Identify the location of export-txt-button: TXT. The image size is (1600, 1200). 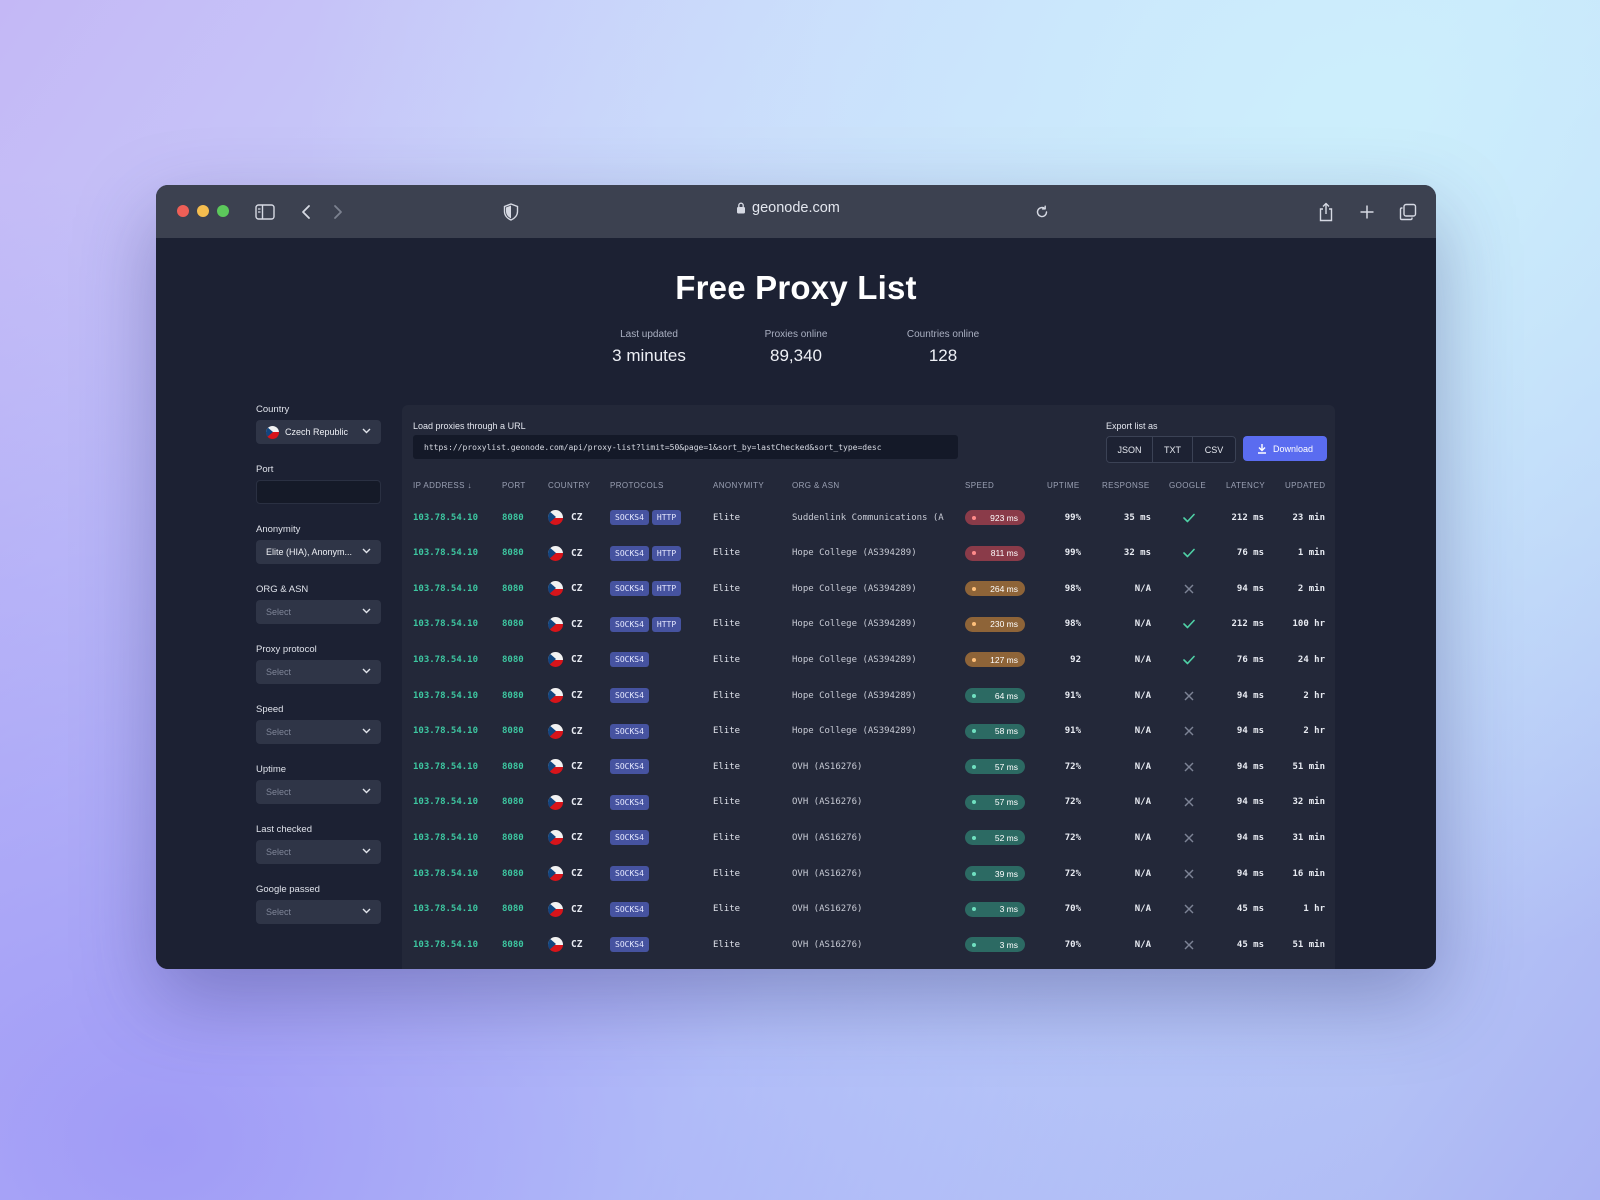
(1173, 449).